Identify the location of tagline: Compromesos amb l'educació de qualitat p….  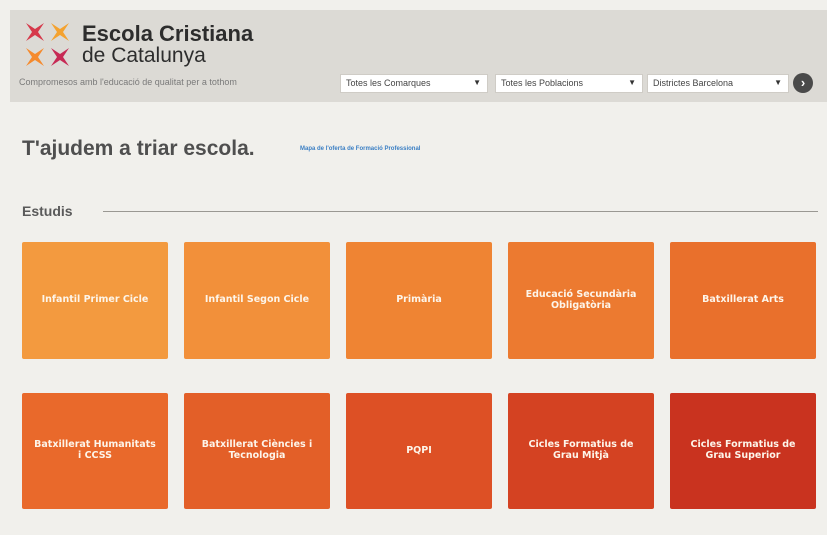
(128, 82).